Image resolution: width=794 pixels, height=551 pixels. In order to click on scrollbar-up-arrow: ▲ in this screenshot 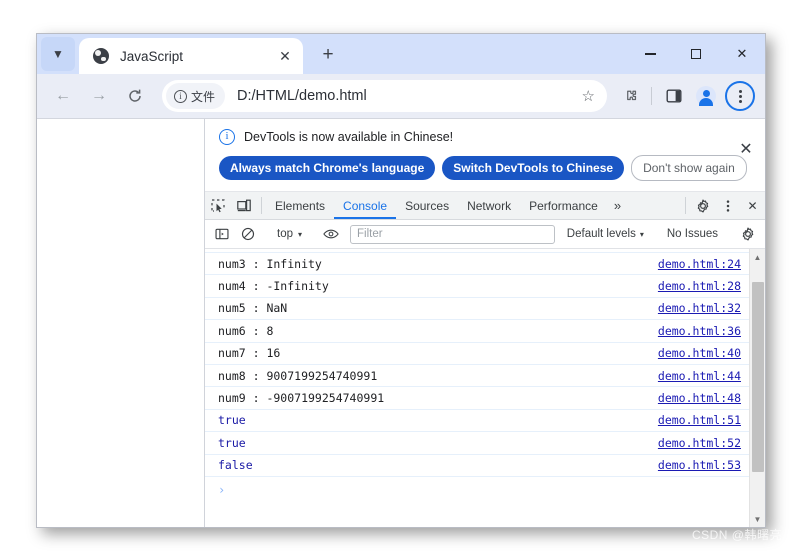, I will do `click(758, 257)`.